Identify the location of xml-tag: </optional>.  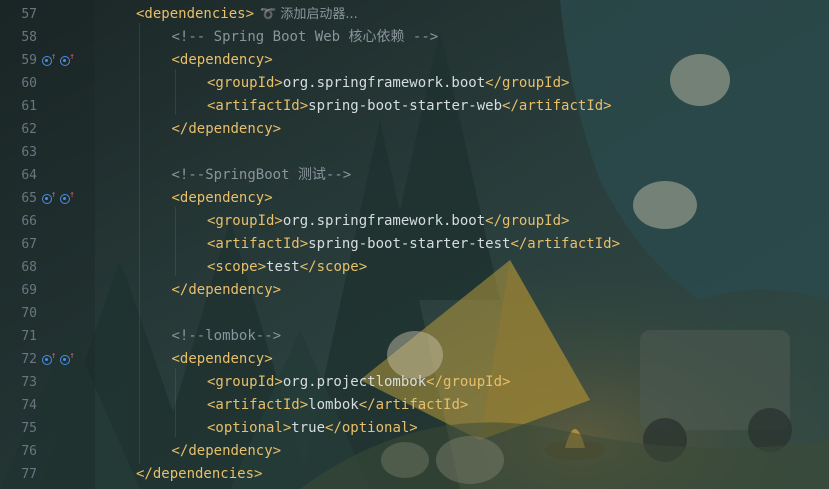
(371, 428).